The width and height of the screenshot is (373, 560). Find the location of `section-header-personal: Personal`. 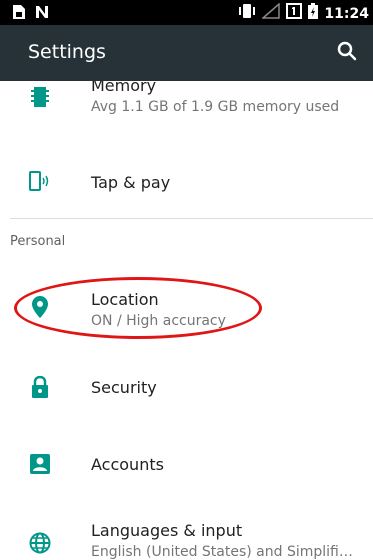

section-header-personal: Personal is located at coordinates (38, 241).